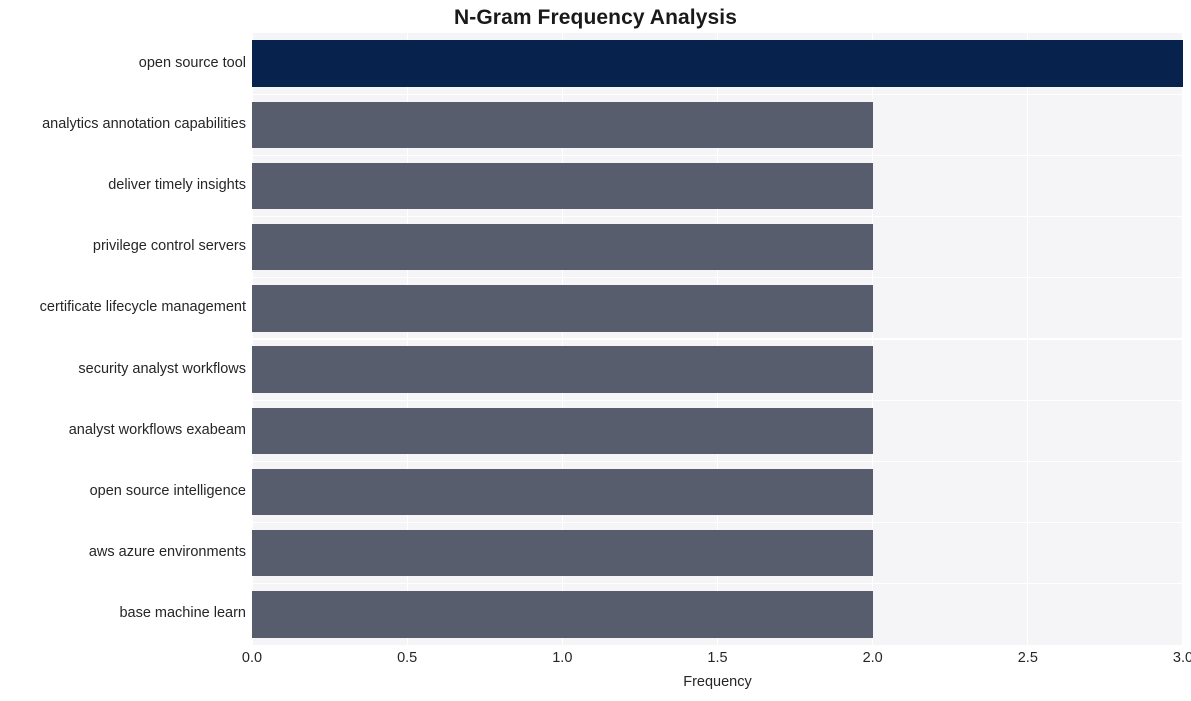 The height and width of the screenshot is (701, 1191). What do you see at coordinates (167, 491) in the screenshot?
I see `y-tick-label: open source intelligence` at bounding box center [167, 491].